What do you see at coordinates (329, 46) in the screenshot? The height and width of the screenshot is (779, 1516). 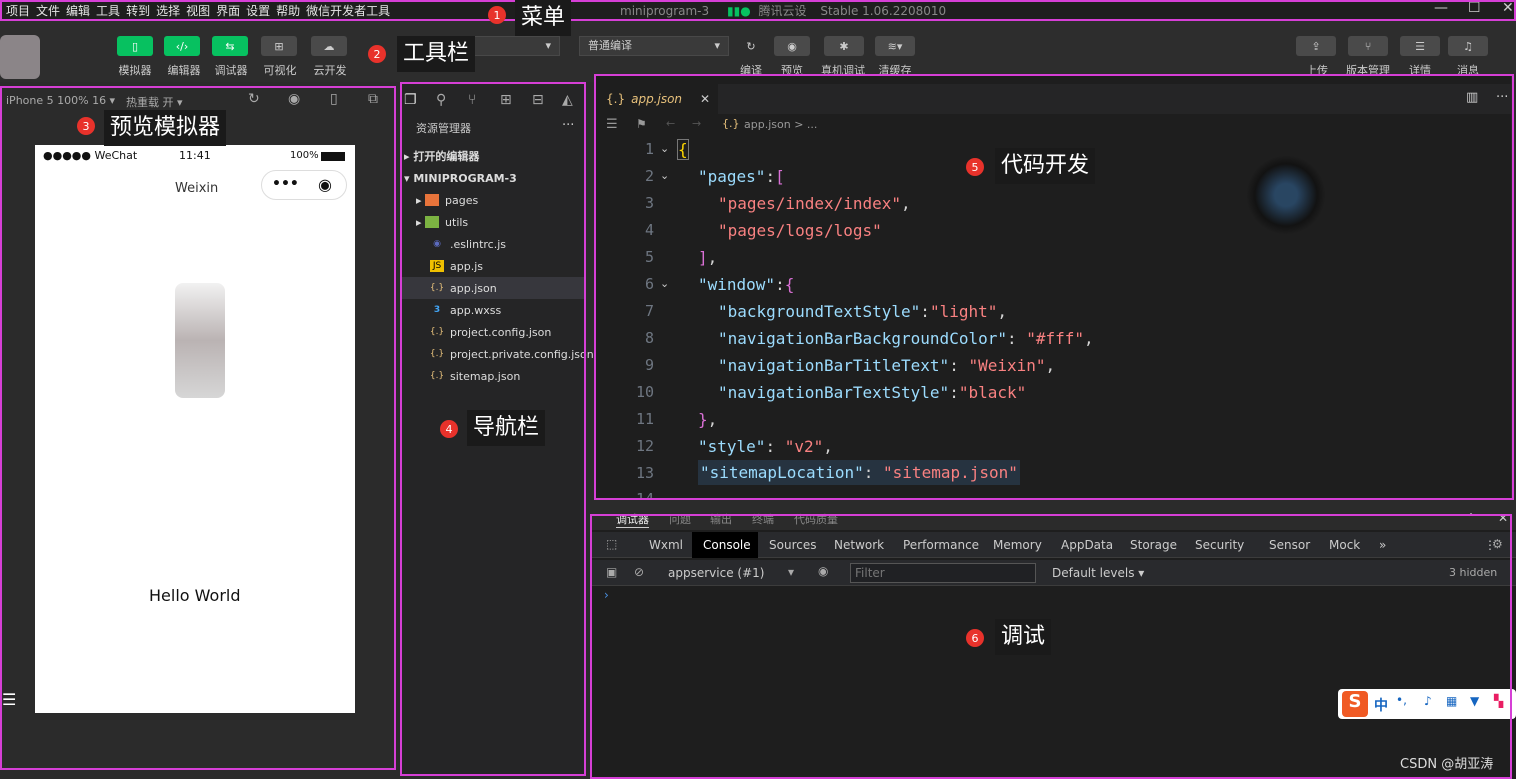 I see `cloud-dev-button: ☁` at bounding box center [329, 46].